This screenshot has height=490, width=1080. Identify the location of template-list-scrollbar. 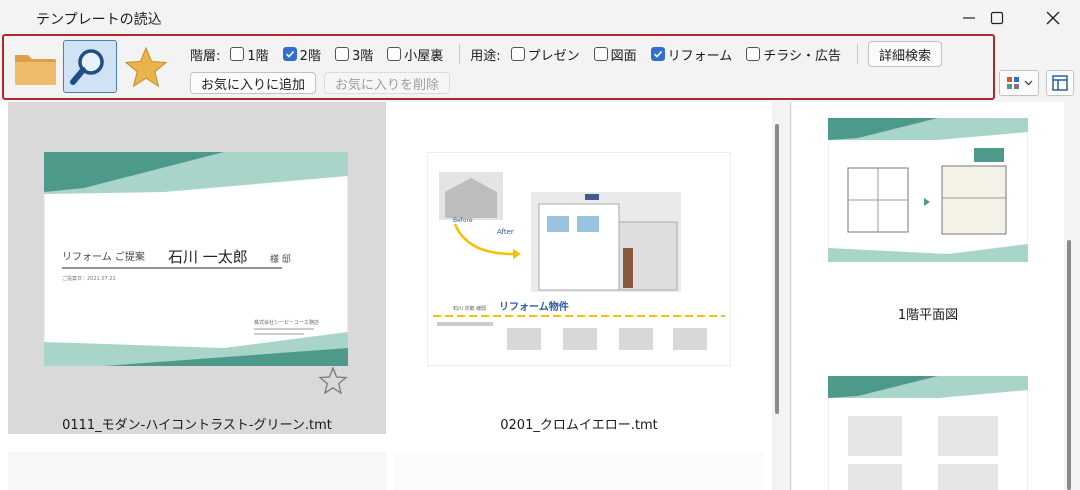
(777, 269).